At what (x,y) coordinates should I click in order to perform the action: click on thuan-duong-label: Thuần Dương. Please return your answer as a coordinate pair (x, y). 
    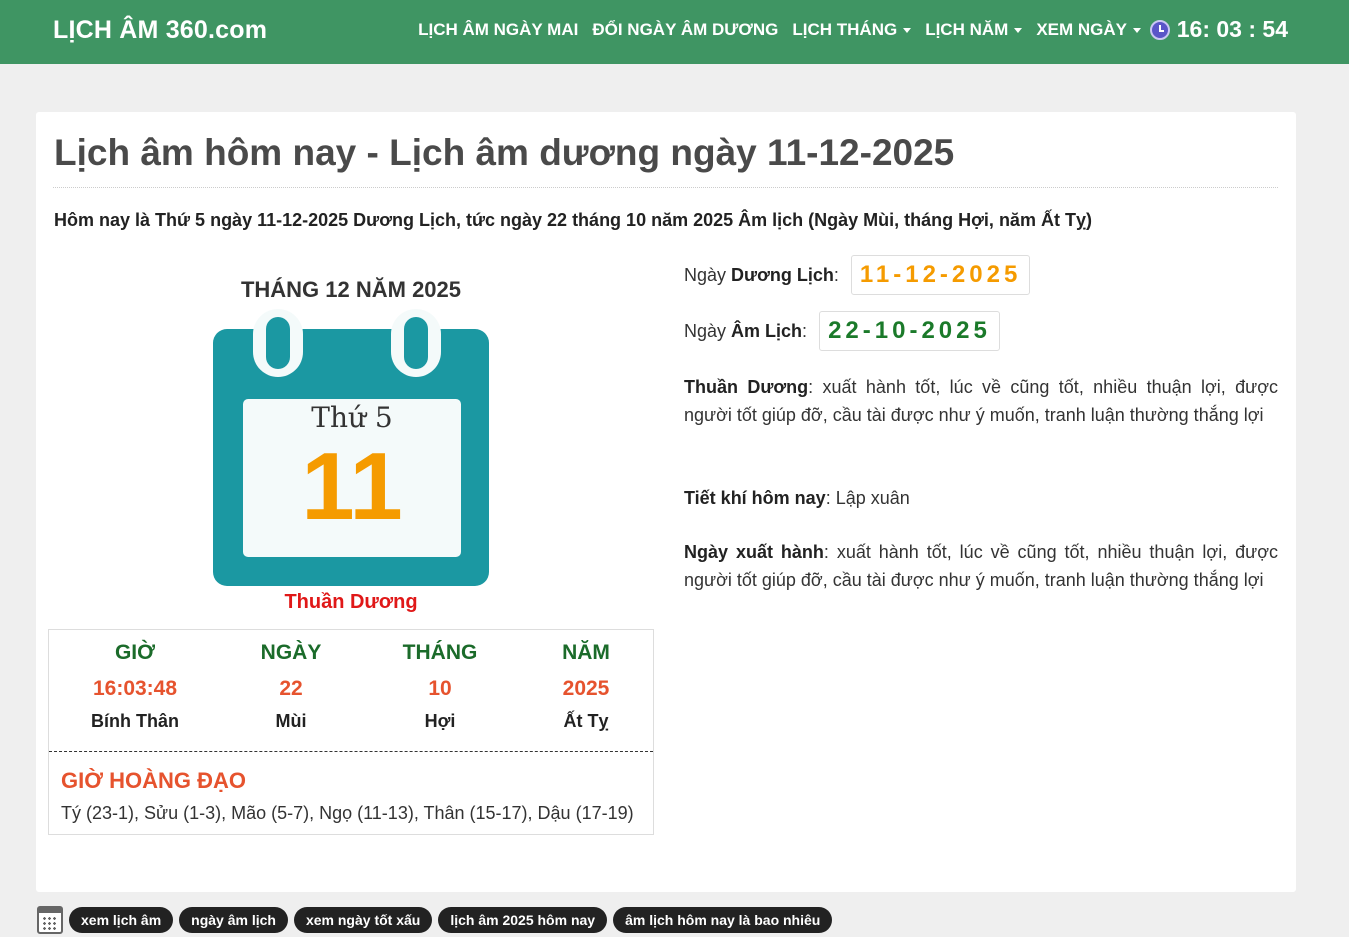
    Looking at the image, I should click on (746, 387).